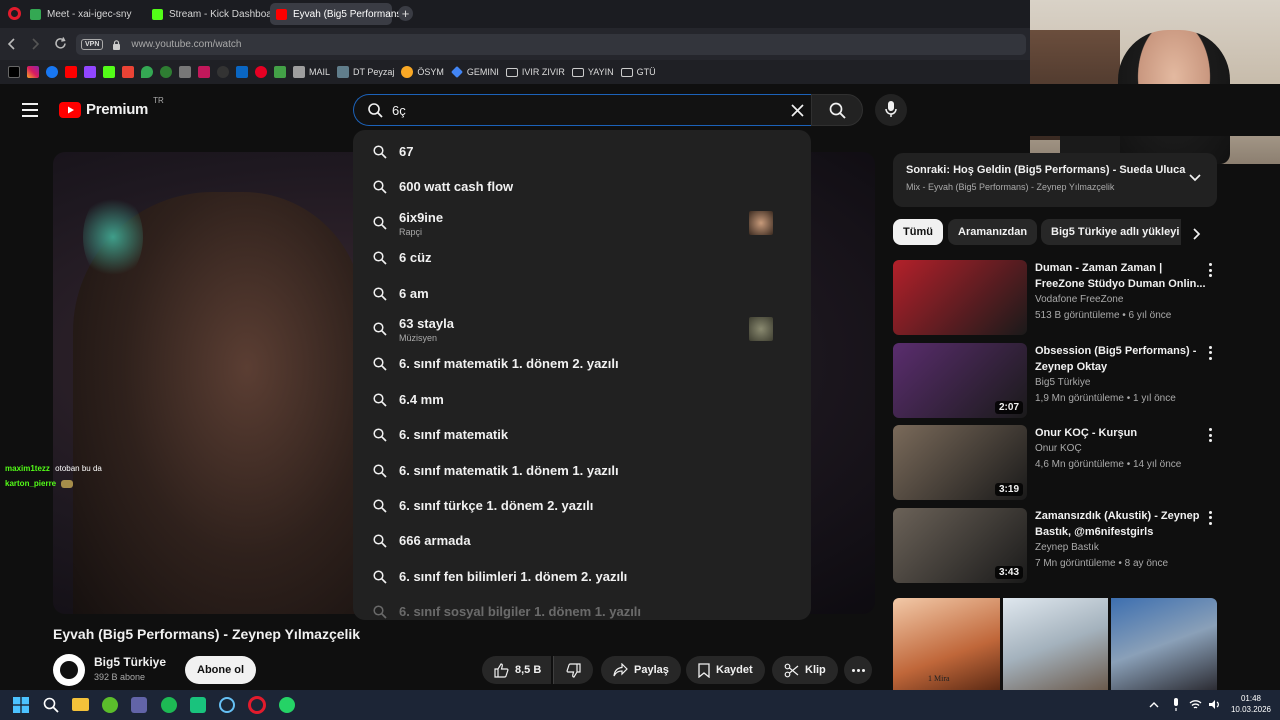 This screenshot has height=720, width=1280. I want to click on menu-icon, so click(30, 110).